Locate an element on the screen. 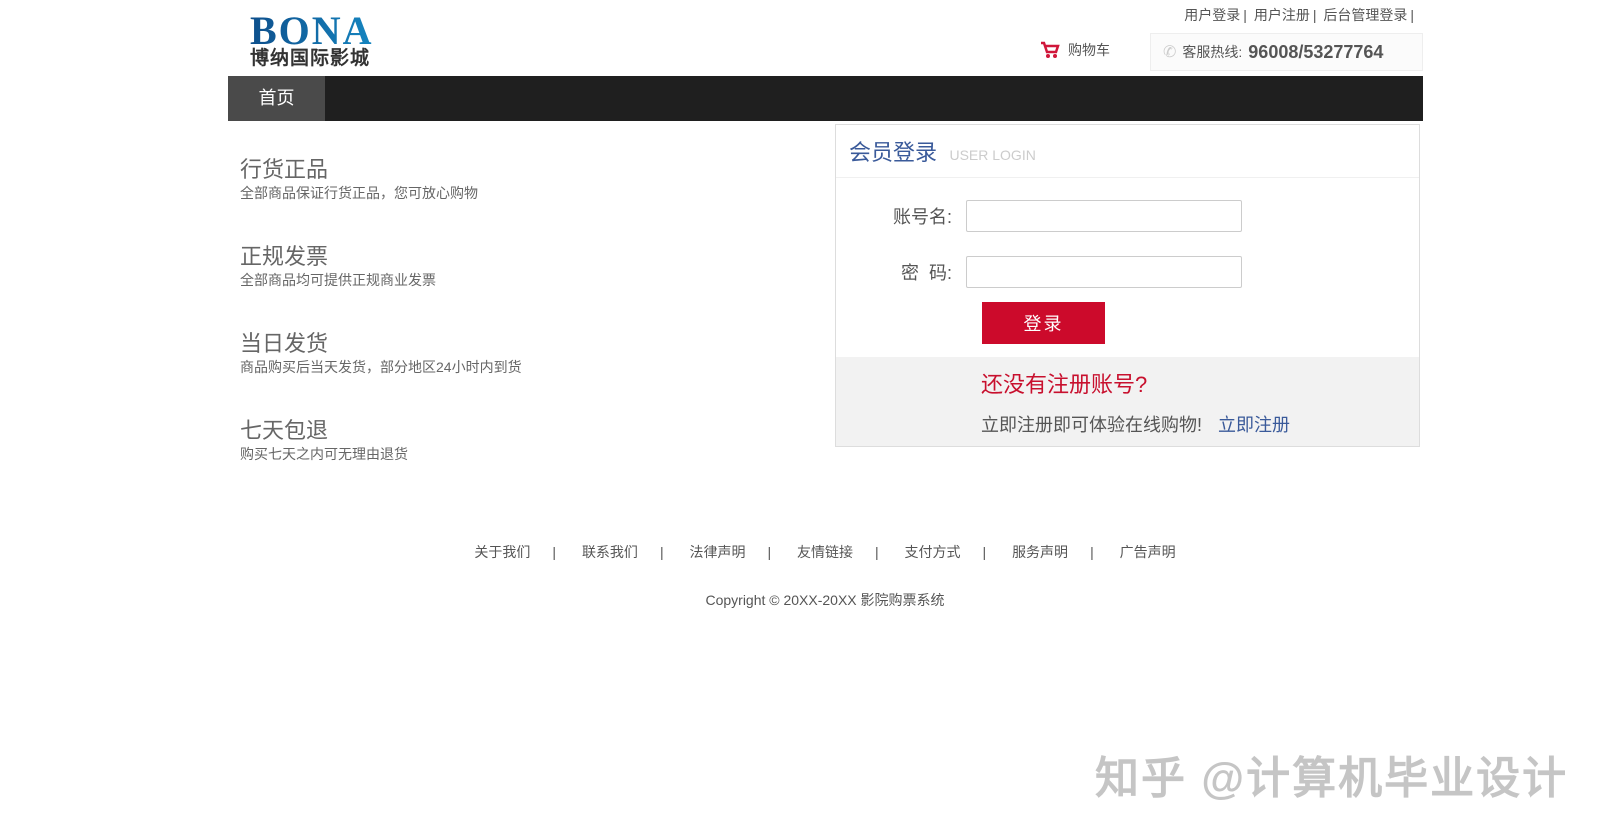 Image resolution: width=1622 pixels, height=830 pixels. logo: BONA 博纳国际影城 is located at coordinates (350, 40).